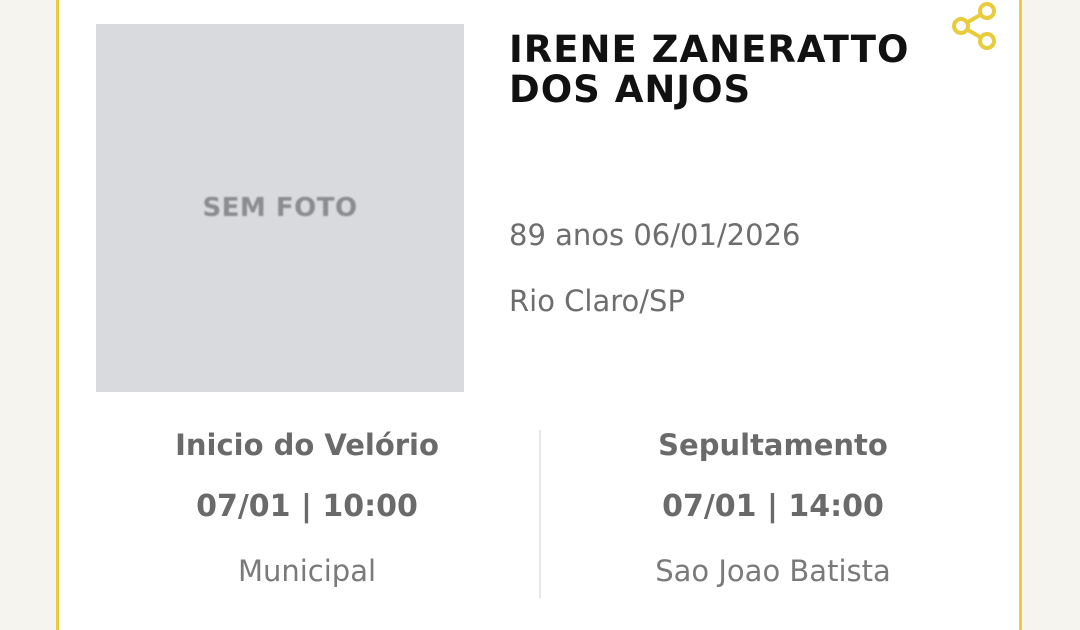 The height and width of the screenshot is (630, 1080). What do you see at coordinates (773, 571) in the screenshot?
I see `burial-place: Sao Joao Batista` at bounding box center [773, 571].